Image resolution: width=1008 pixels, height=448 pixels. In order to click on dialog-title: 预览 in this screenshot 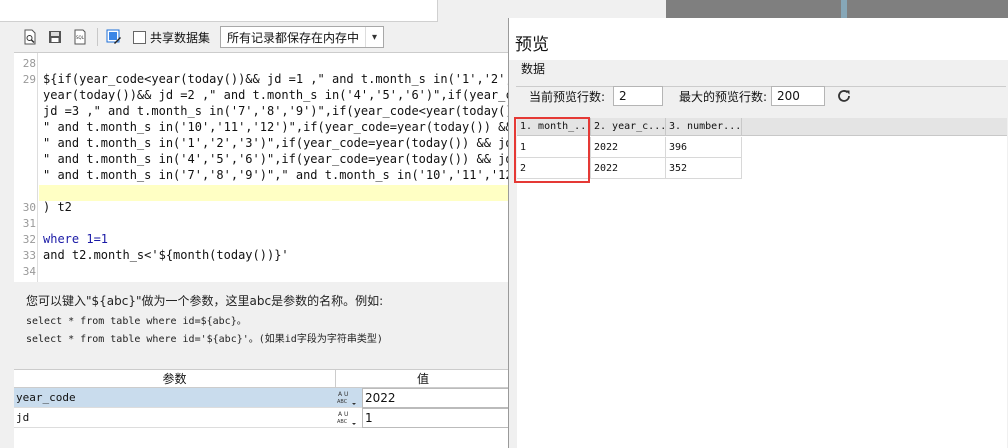, I will do `click(532, 45)`.